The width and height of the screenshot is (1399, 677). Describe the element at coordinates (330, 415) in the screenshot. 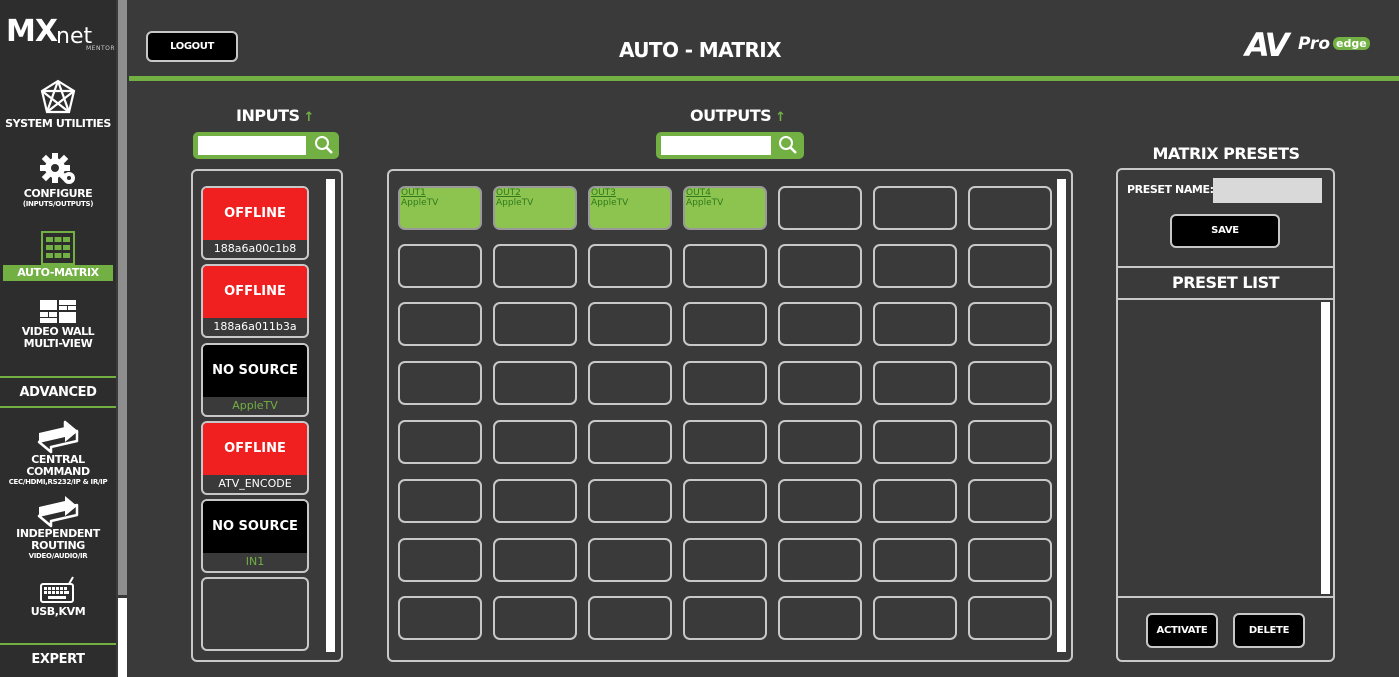

I see `inputs-scrollbar` at that location.